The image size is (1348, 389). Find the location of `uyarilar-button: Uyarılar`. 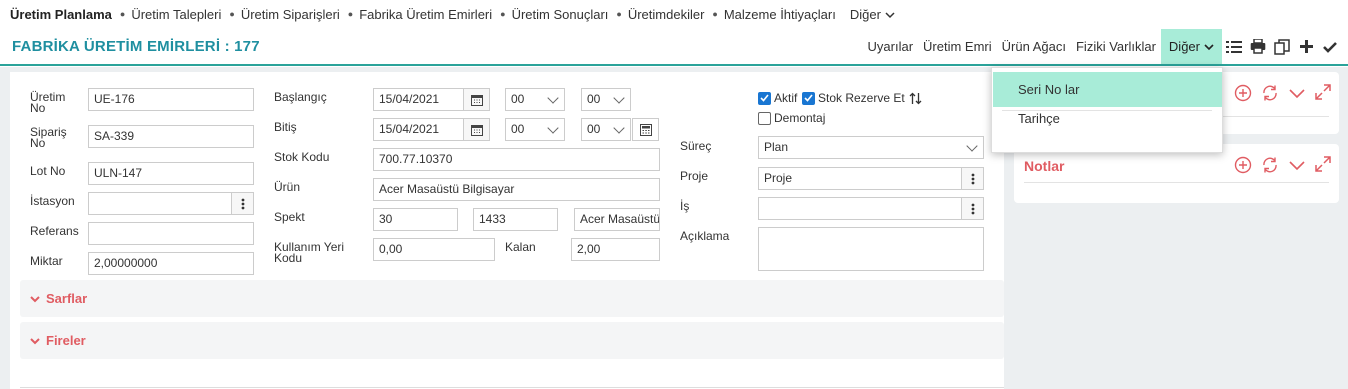

uyarilar-button: Uyarılar is located at coordinates (891, 46).